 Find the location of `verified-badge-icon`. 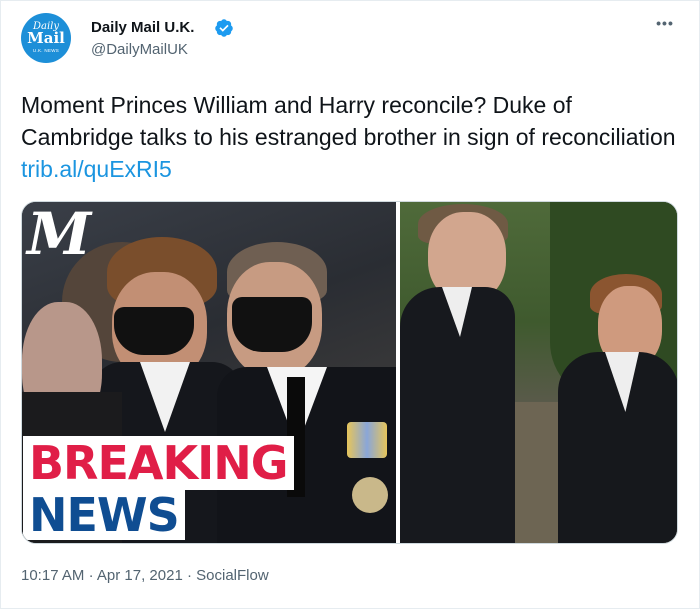

verified-badge-icon is located at coordinates (224, 28).